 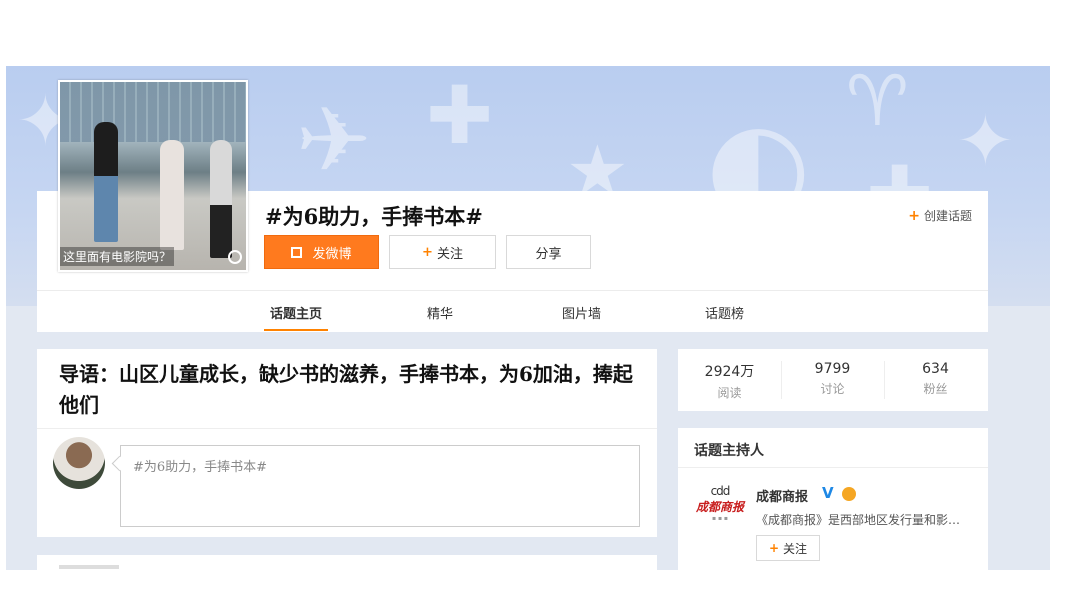 I want to click on composer-arrow, so click(x=119, y=463).